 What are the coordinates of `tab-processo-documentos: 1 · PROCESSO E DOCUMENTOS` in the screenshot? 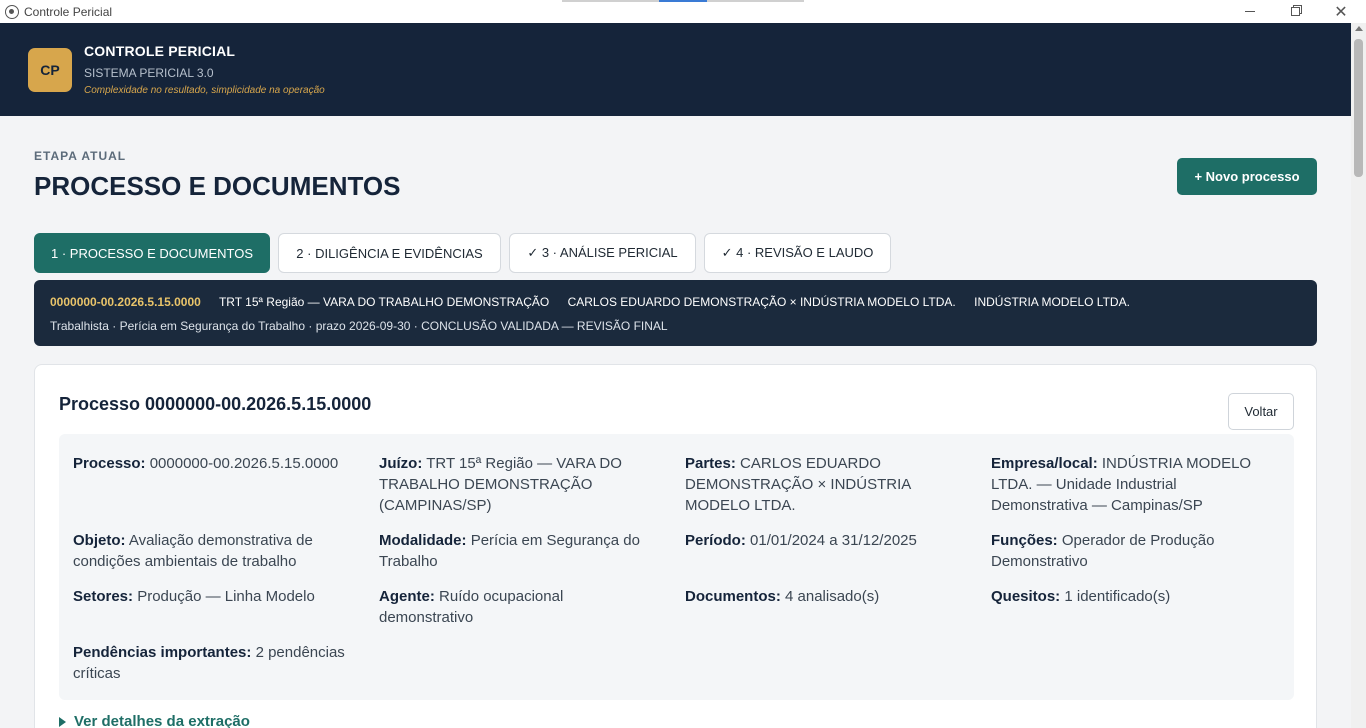 It's located at (152, 253).